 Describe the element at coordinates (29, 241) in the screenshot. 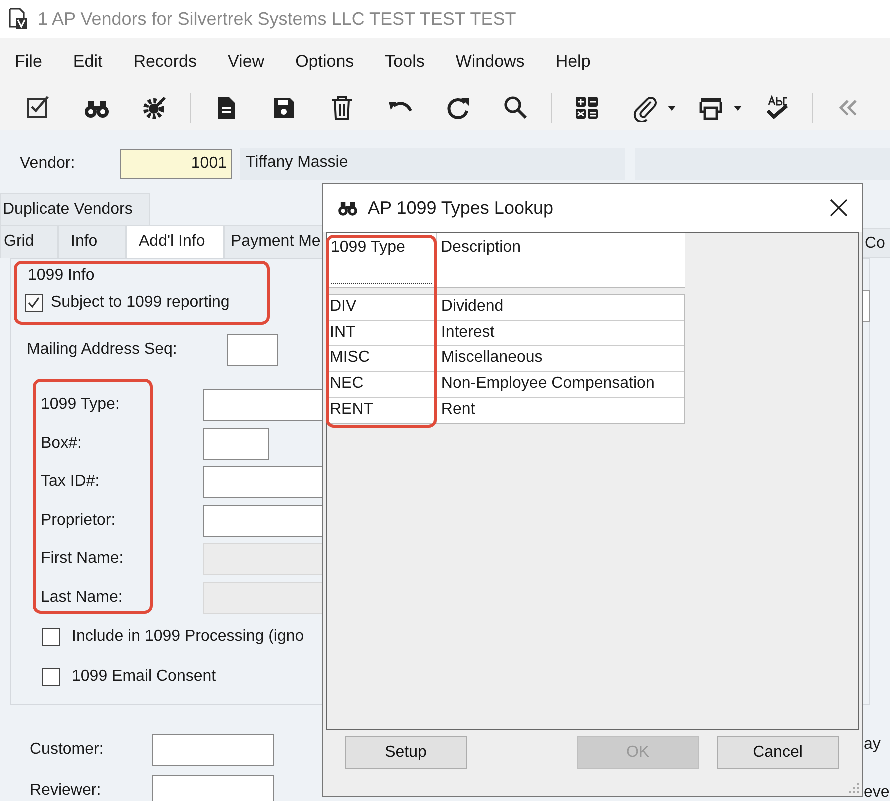

I see `tab: Grid` at that location.